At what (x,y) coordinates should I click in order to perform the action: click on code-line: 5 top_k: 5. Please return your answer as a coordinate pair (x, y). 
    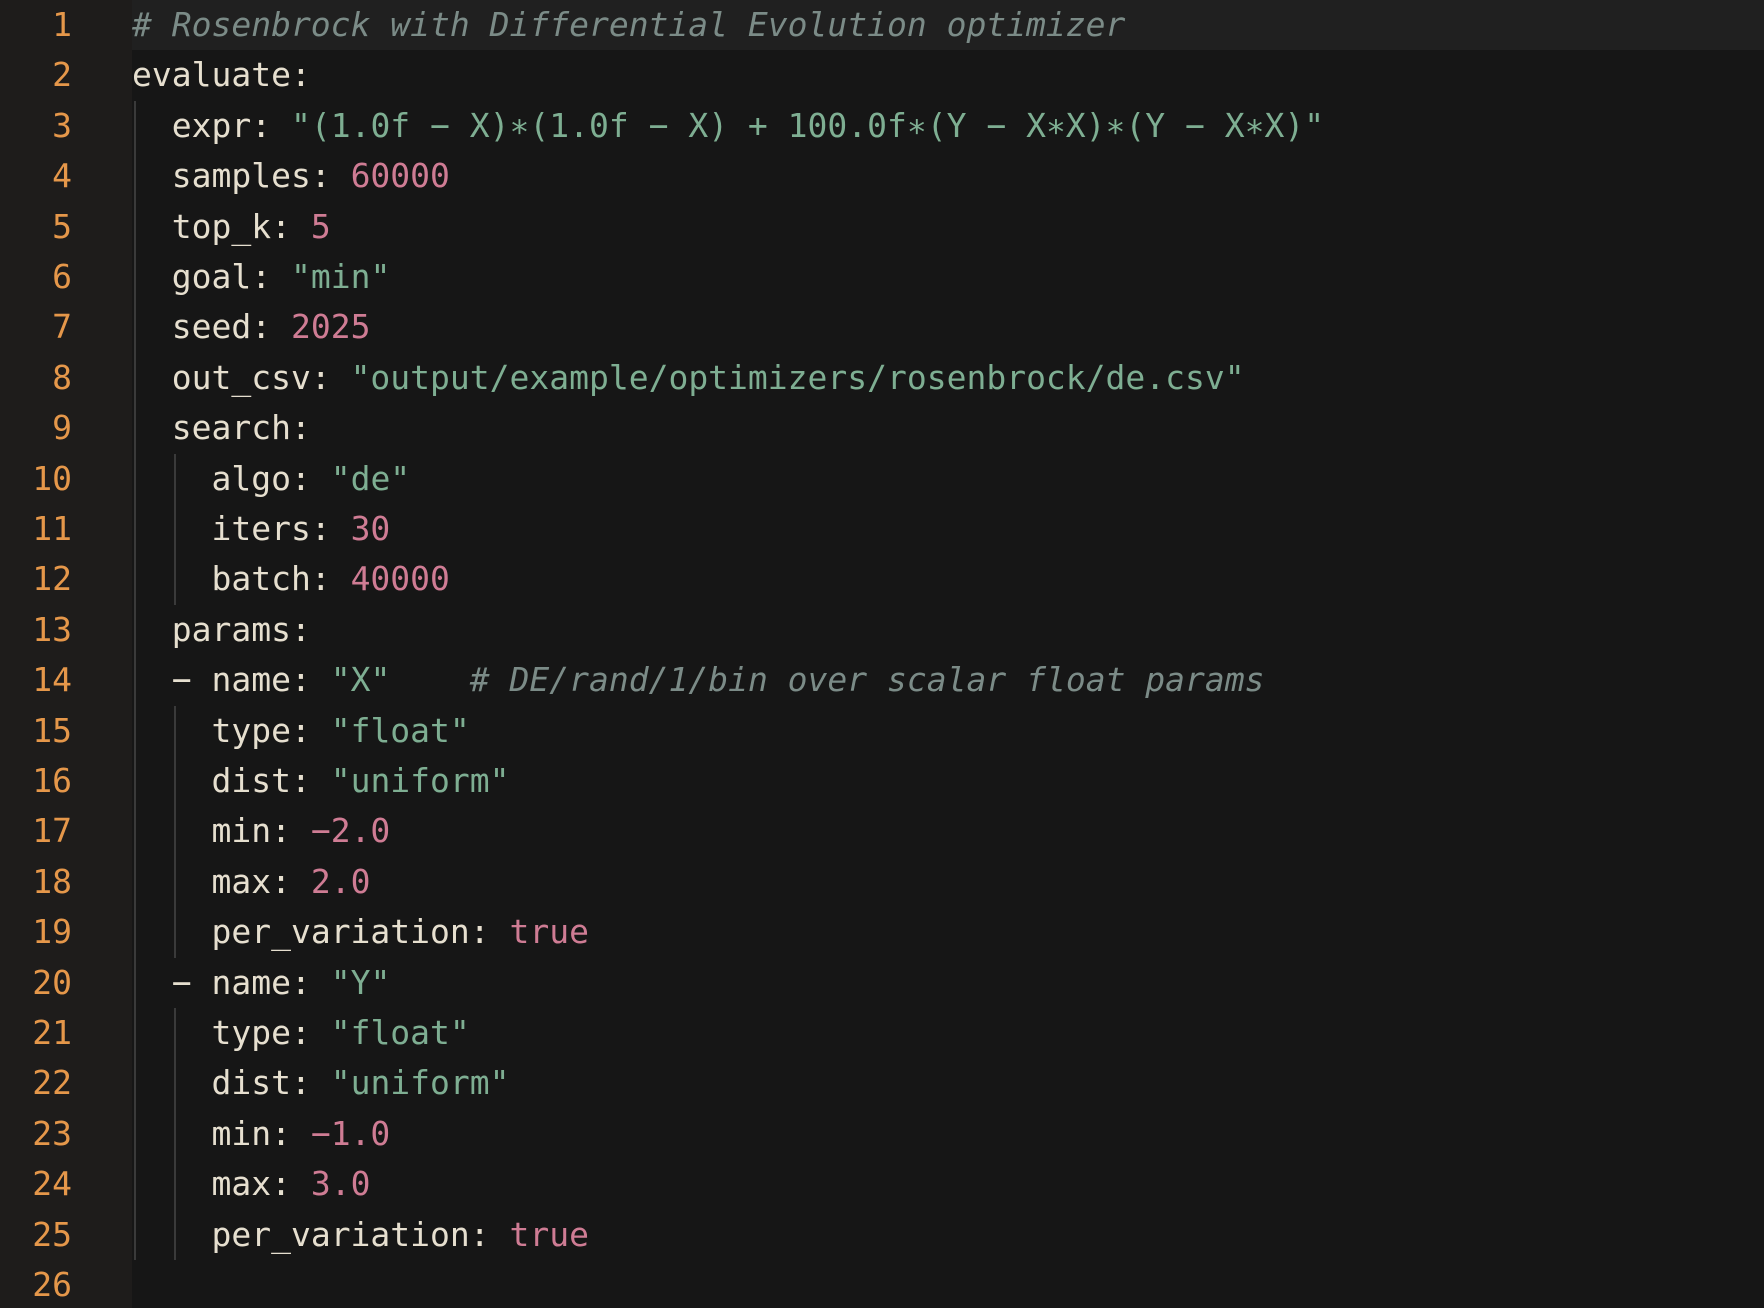
    Looking at the image, I should click on (882, 227).